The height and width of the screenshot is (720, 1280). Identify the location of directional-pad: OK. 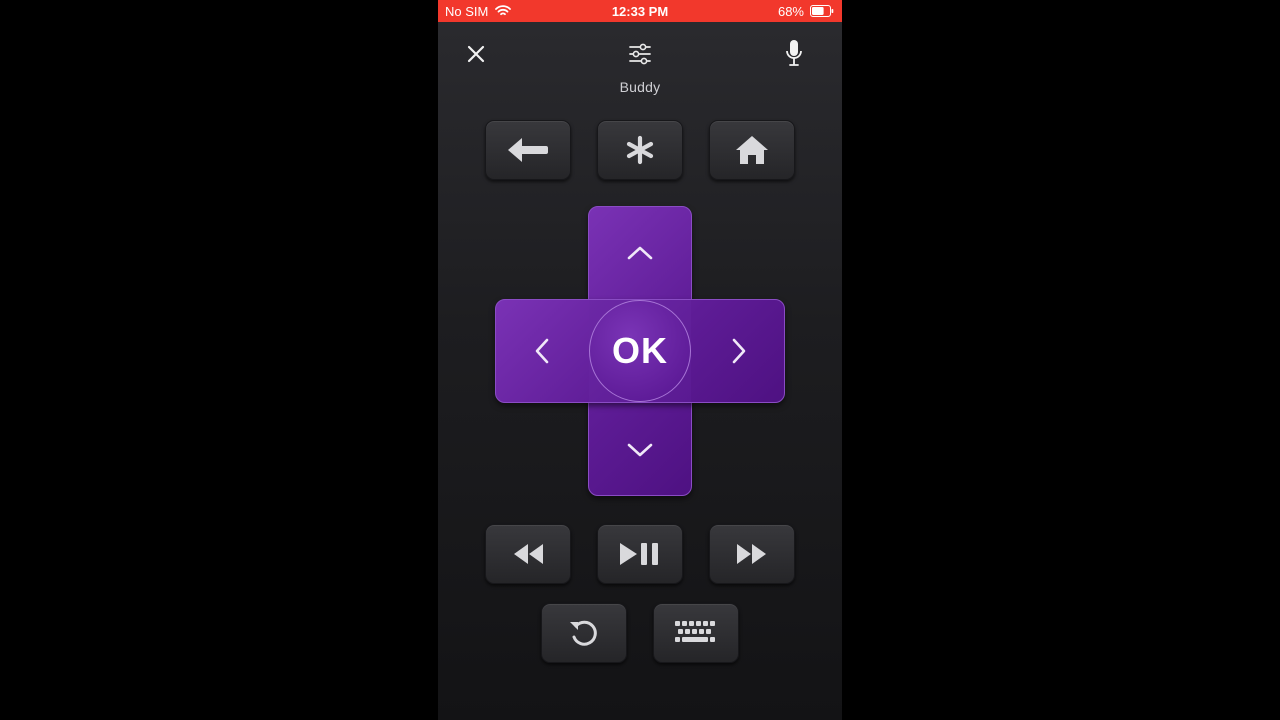
(640, 351).